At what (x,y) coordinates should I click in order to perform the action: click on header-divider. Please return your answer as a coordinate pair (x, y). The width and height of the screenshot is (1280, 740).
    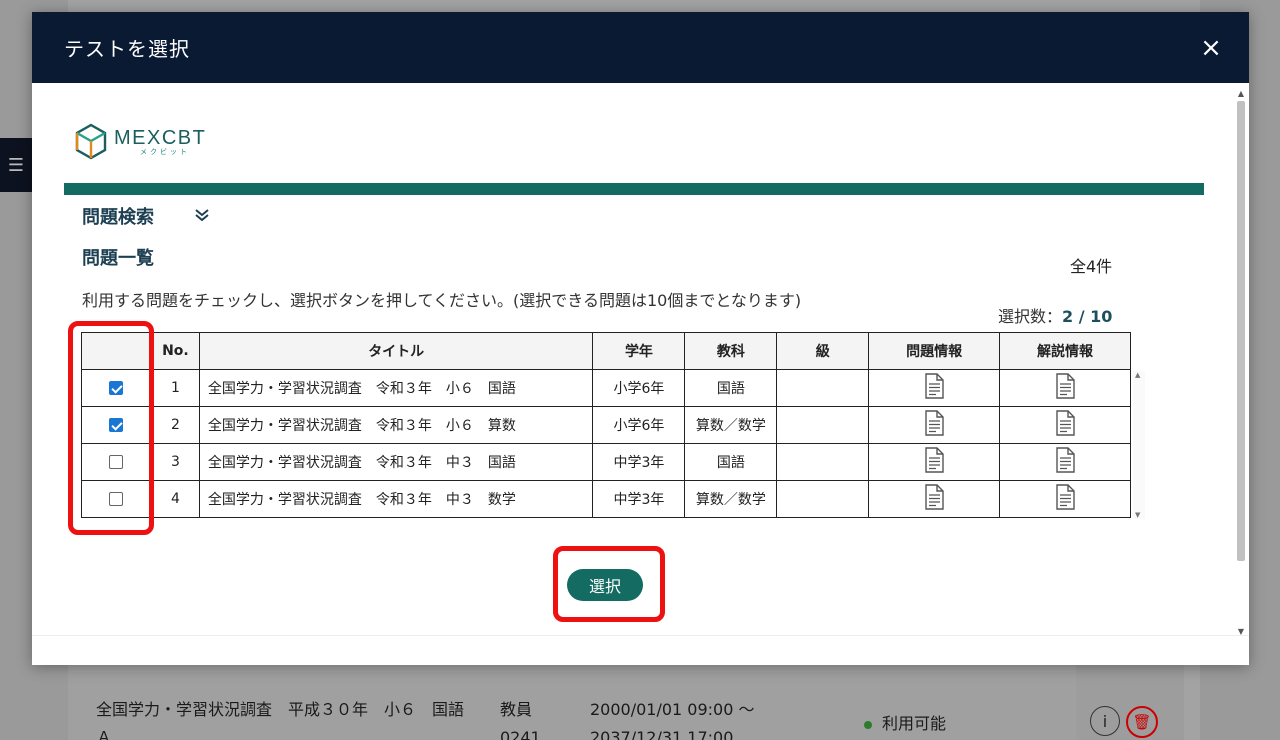
    Looking at the image, I should click on (634, 189).